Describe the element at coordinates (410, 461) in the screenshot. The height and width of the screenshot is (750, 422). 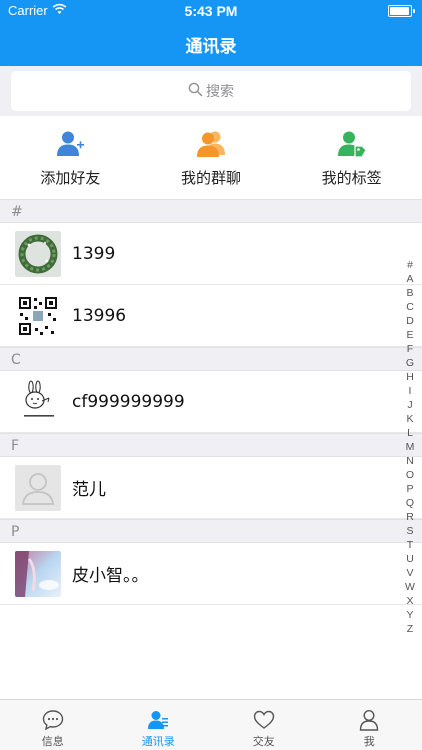
I see `index-letter: N` at that location.